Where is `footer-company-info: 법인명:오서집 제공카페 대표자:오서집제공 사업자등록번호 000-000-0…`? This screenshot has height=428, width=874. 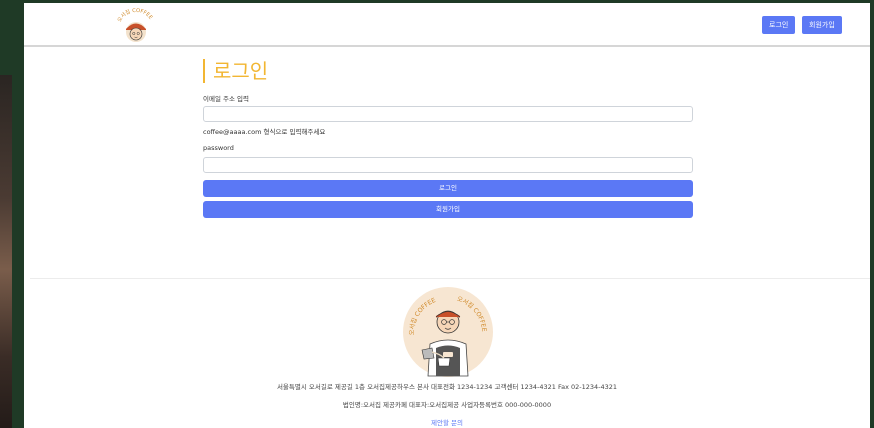 footer-company-info: 법인명:오서집 제공카페 대표자:오서집제공 사업자등록번호 000-000-0… is located at coordinates (447, 405).